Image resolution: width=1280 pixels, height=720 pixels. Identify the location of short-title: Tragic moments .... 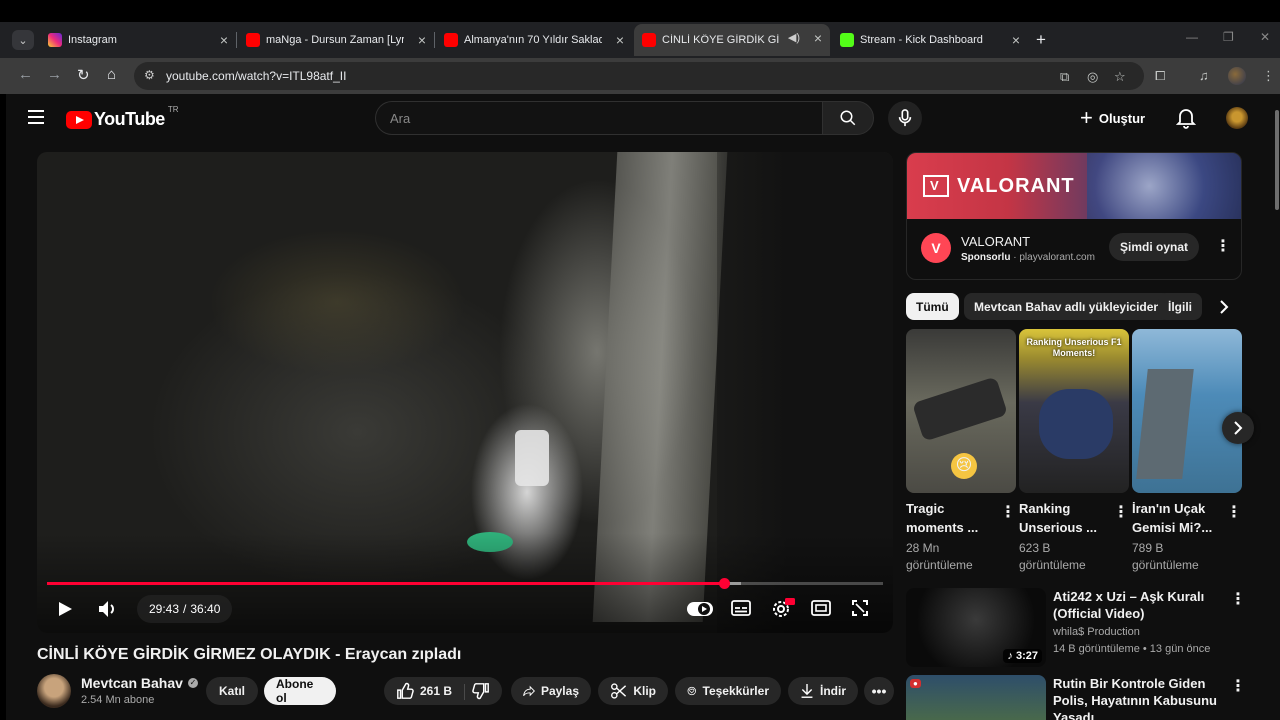
(951, 518).